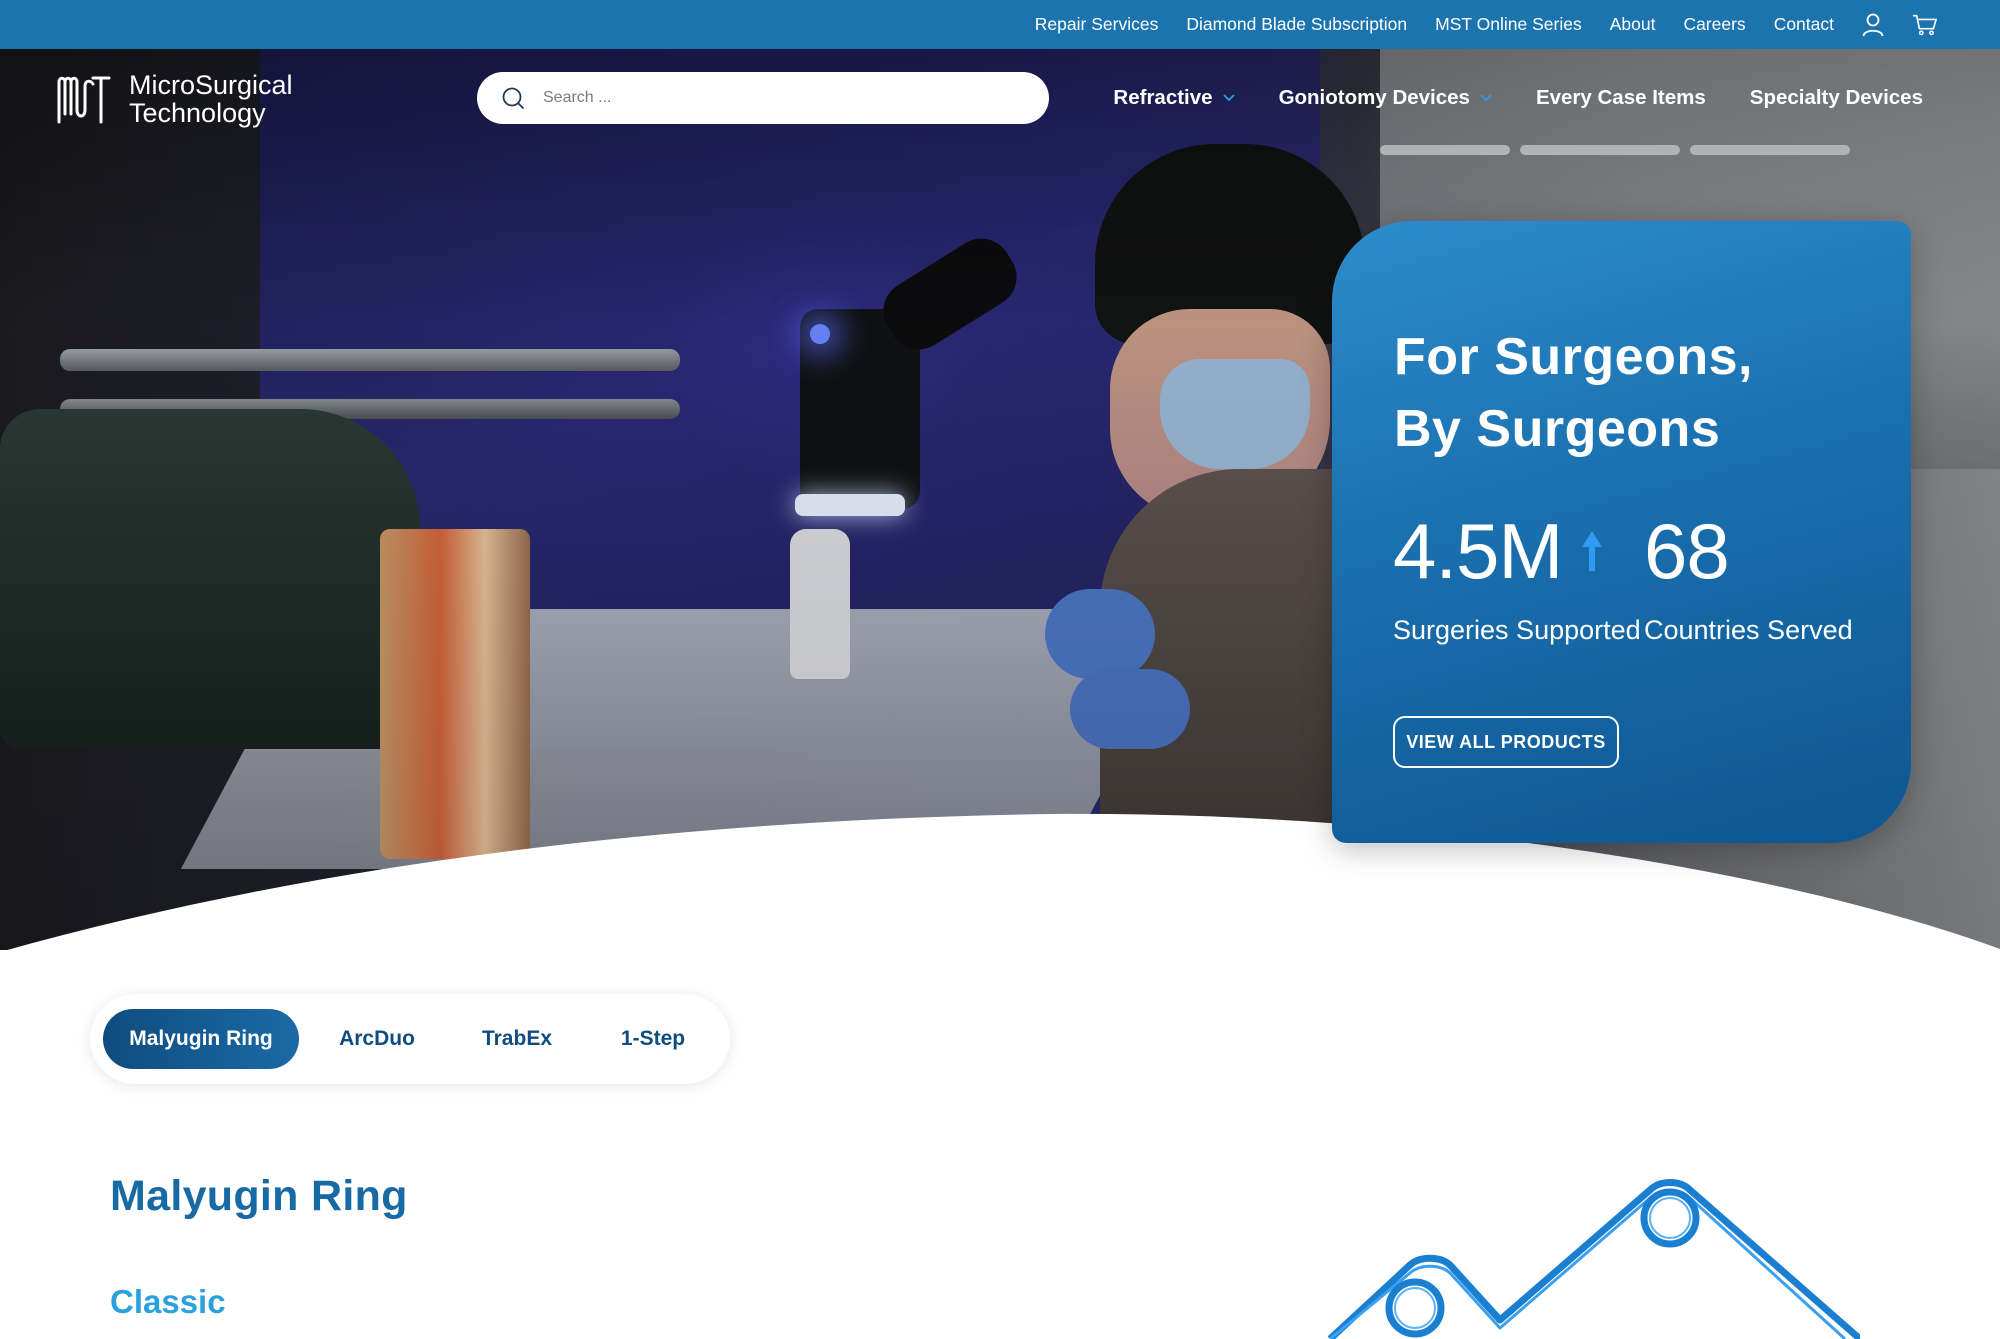 The height and width of the screenshot is (1339, 2000). Describe the element at coordinates (1374, 97) in the screenshot. I see `nav-goniotomy-devices-label: Goniotomy Devices` at that location.